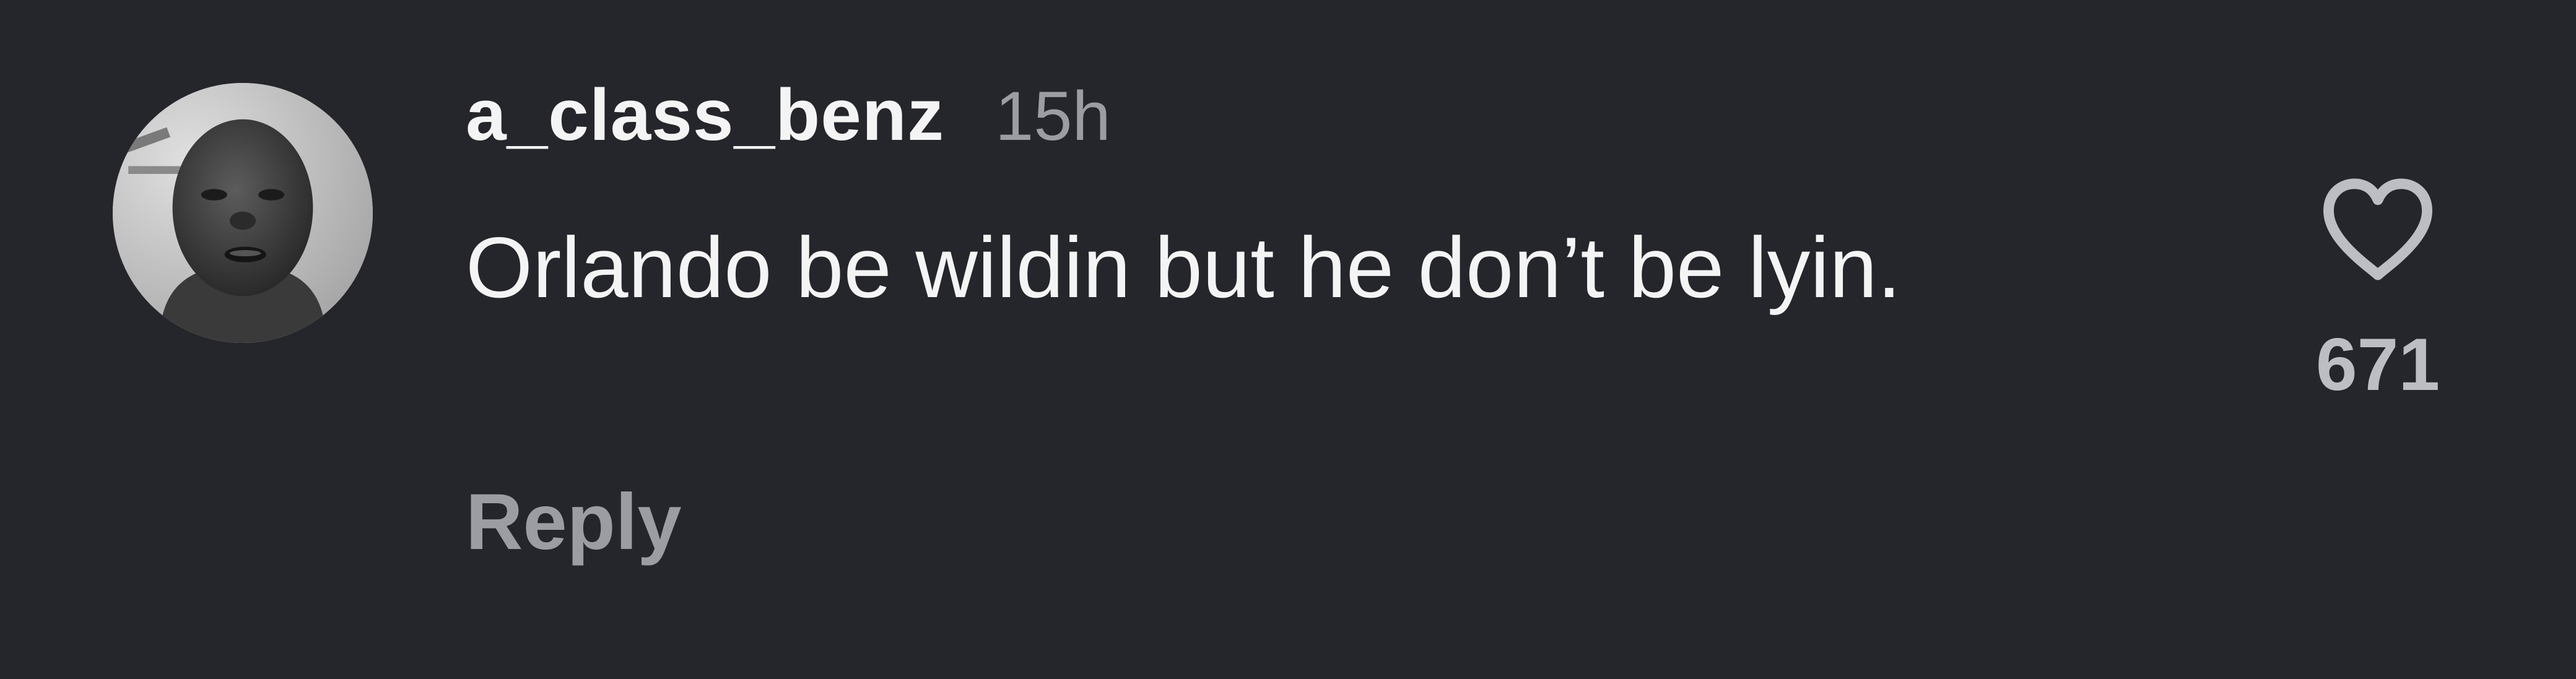 Image resolution: width=2576 pixels, height=679 pixels. I want to click on comment-header: a_class_benz 15h, so click(788, 119).